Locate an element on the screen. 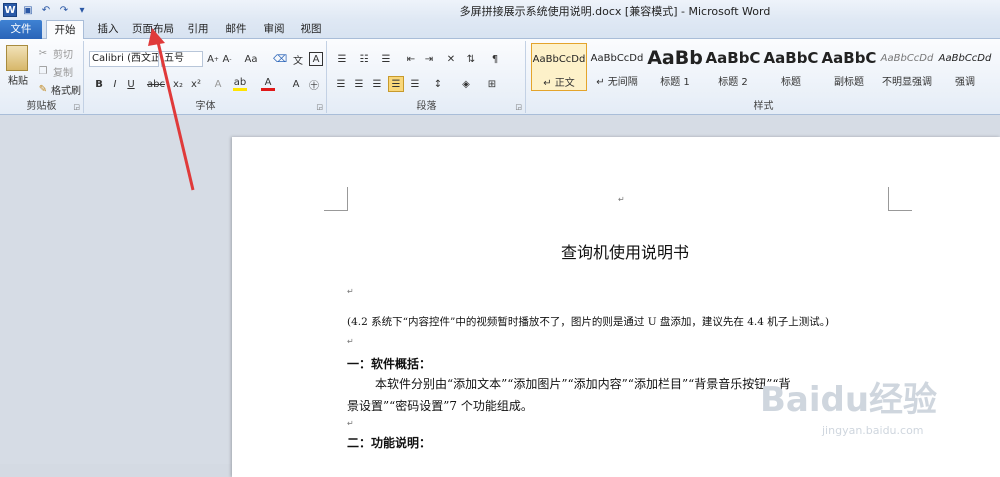  body-line-2: 景设置”“密码设置”7 个功能组成。 is located at coordinates (440, 405).